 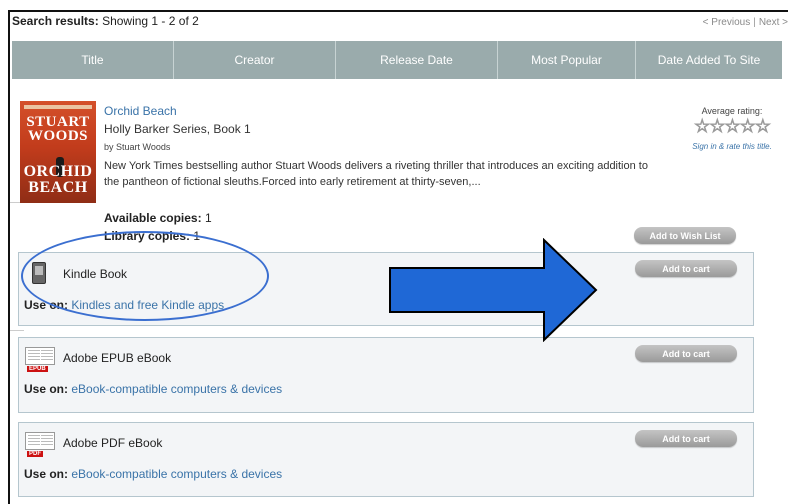 What do you see at coordinates (117, 358) in the screenshot?
I see `format-name: Adobe EPUB eBook` at bounding box center [117, 358].